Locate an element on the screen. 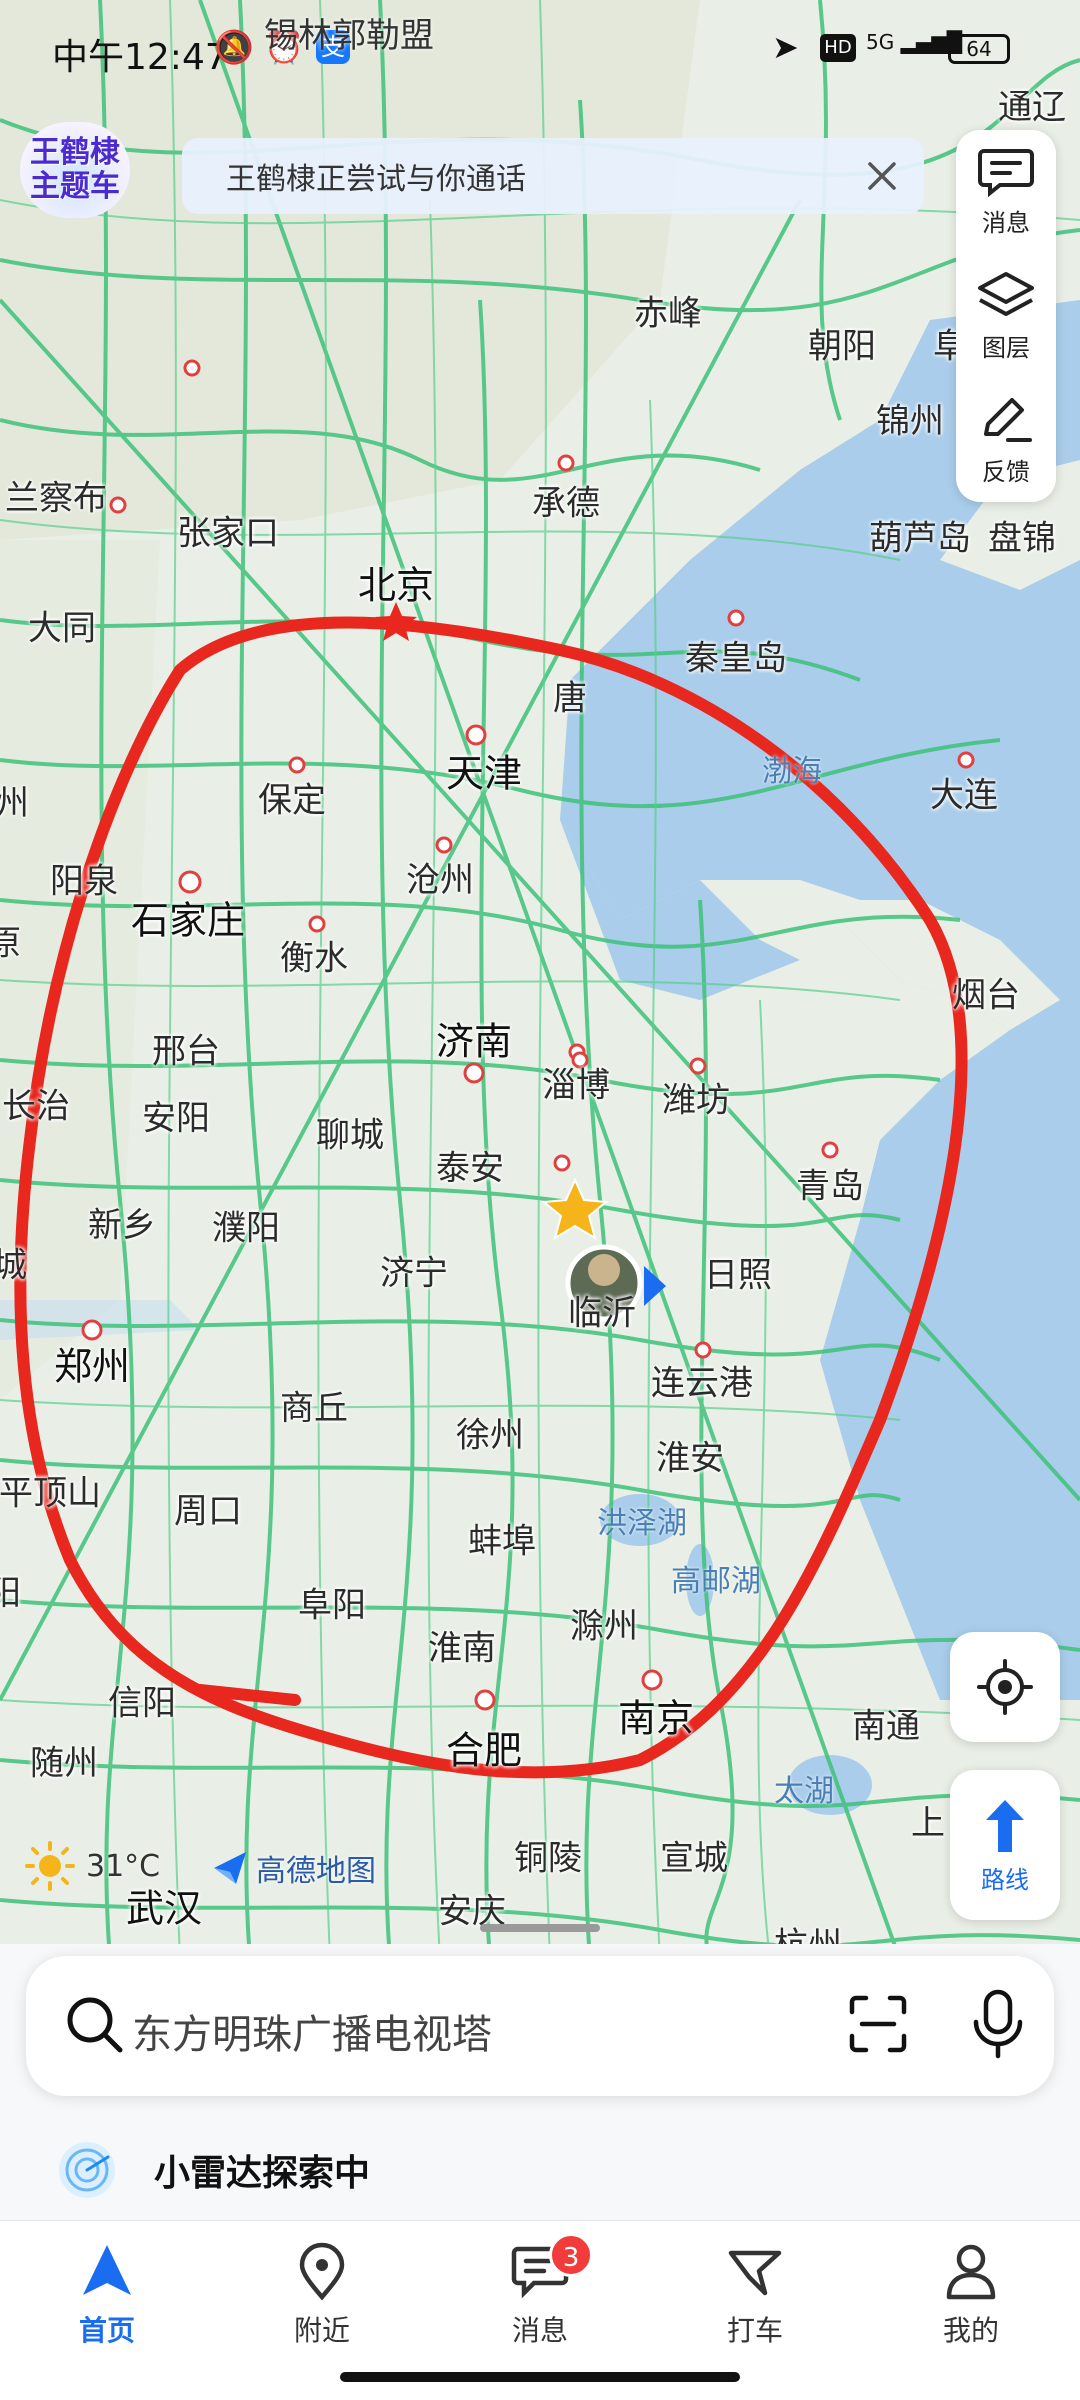 This screenshot has width=1080, height=2400. map-city-label: 淮安 is located at coordinates (690, 1455).